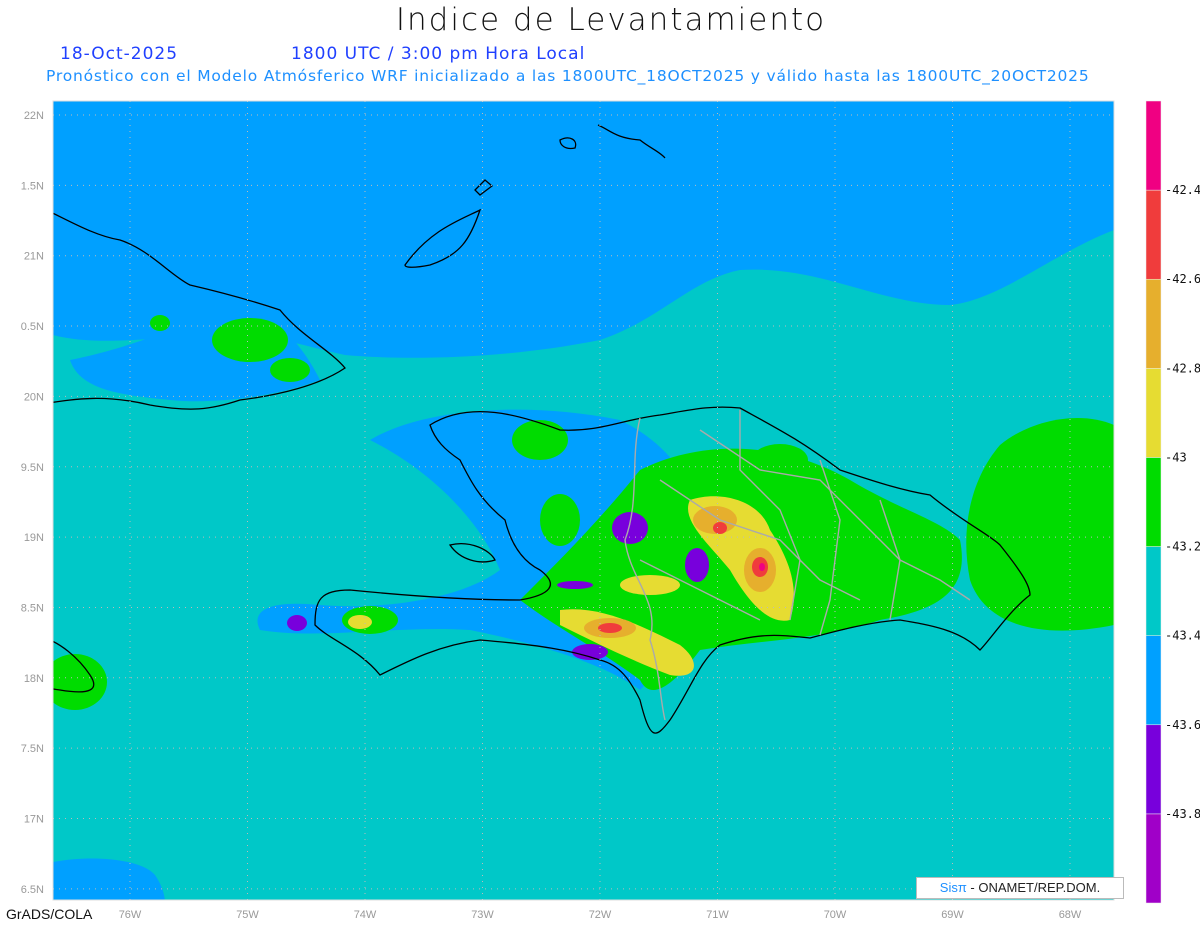 This screenshot has height=927, width=1200. What do you see at coordinates (34, 538) in the screenshot?
I see `lat-label: 19N` at bounding box center [34, 538].